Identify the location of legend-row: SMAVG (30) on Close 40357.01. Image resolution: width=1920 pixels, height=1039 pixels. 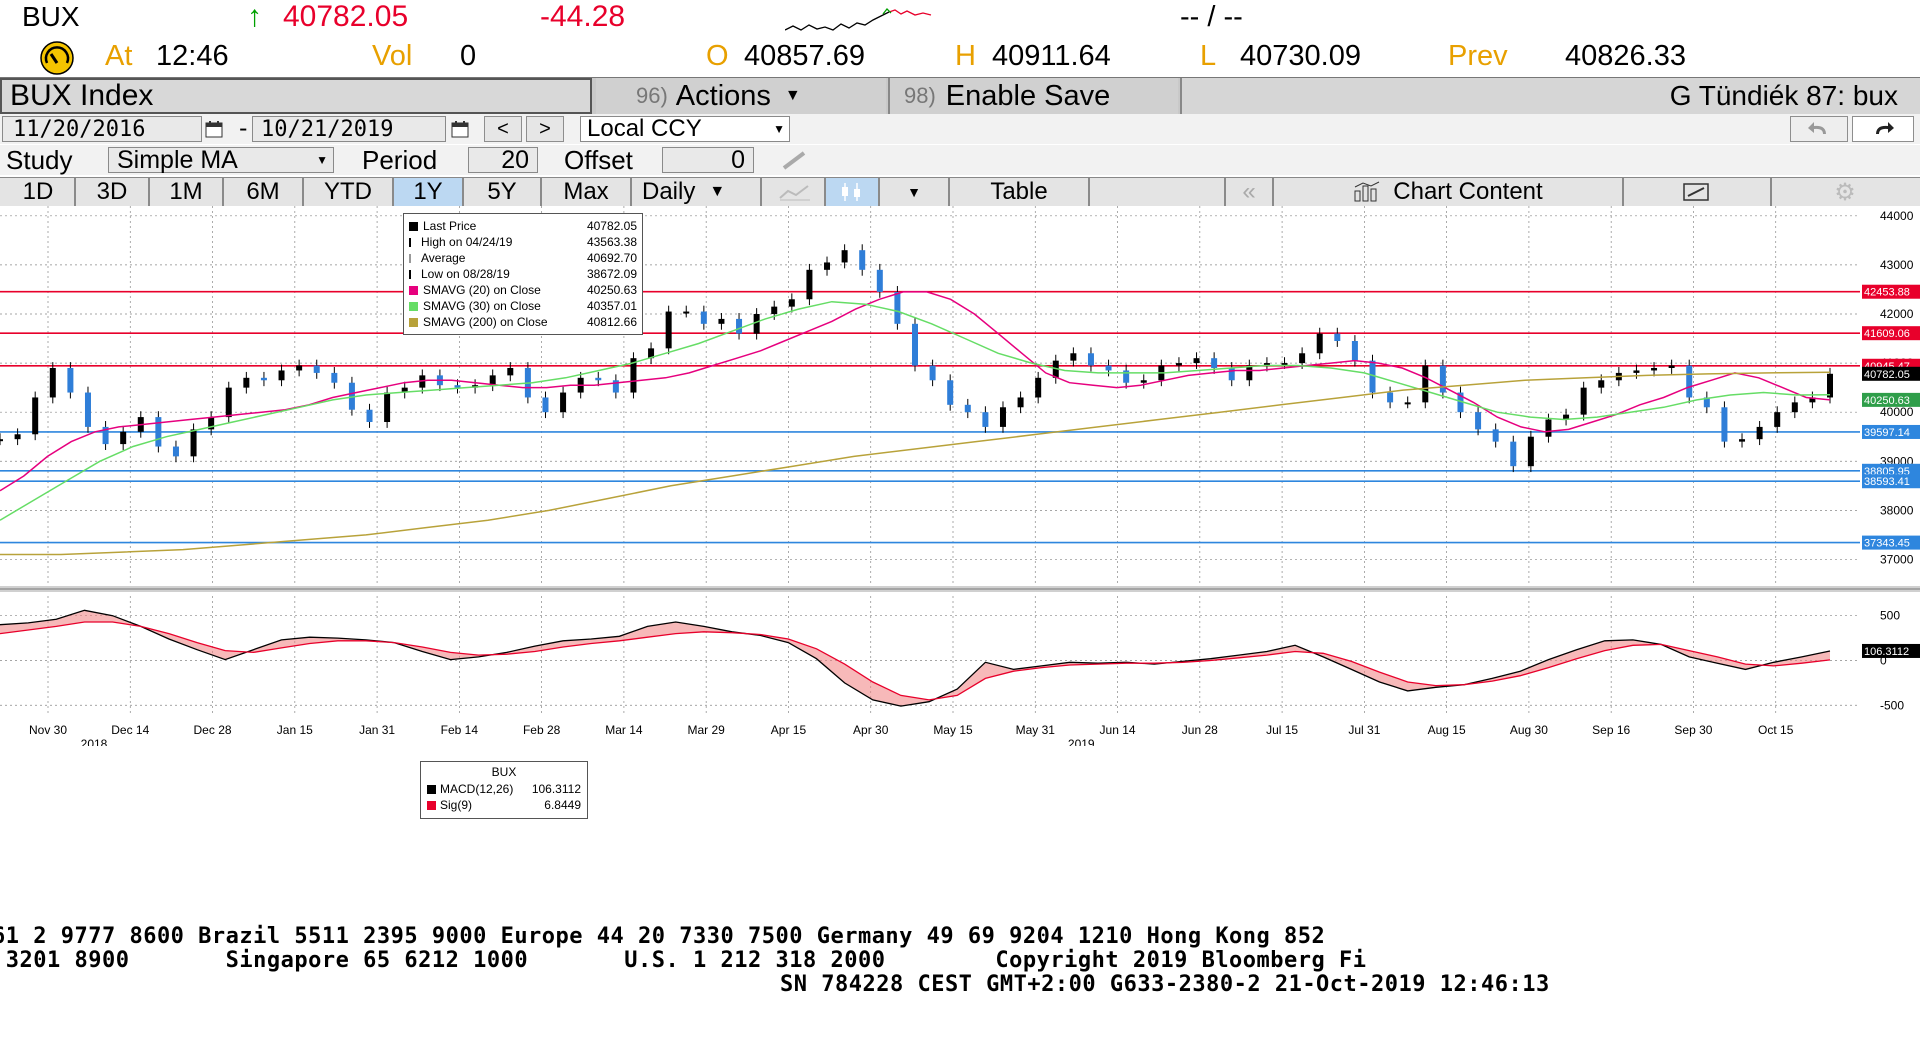
(523, 306).